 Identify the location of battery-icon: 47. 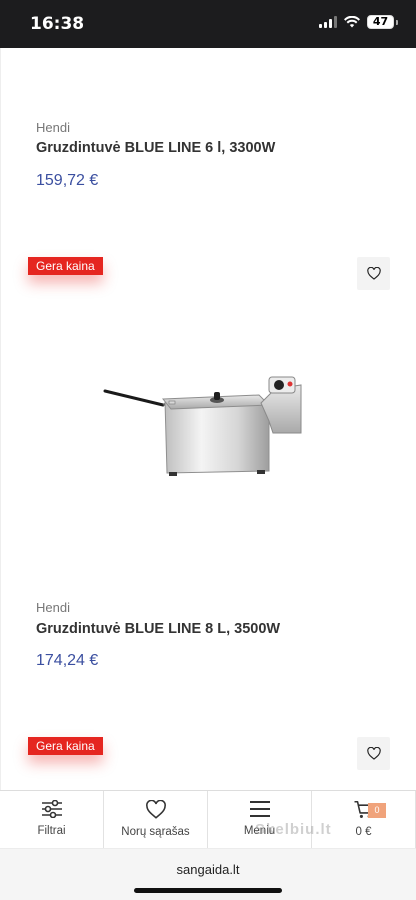
(380, 22).